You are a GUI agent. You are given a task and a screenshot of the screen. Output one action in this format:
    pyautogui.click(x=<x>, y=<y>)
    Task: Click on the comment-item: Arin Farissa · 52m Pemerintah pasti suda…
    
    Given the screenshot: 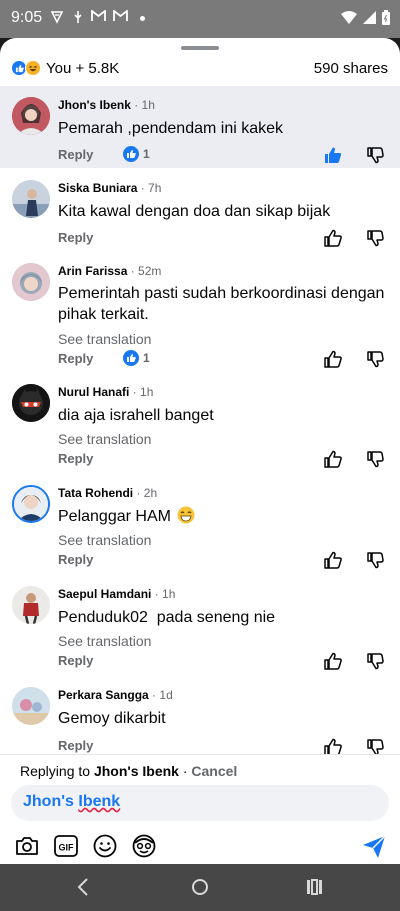 What is the action you would take?
    pyautogui.click(x=200, y=312)
    